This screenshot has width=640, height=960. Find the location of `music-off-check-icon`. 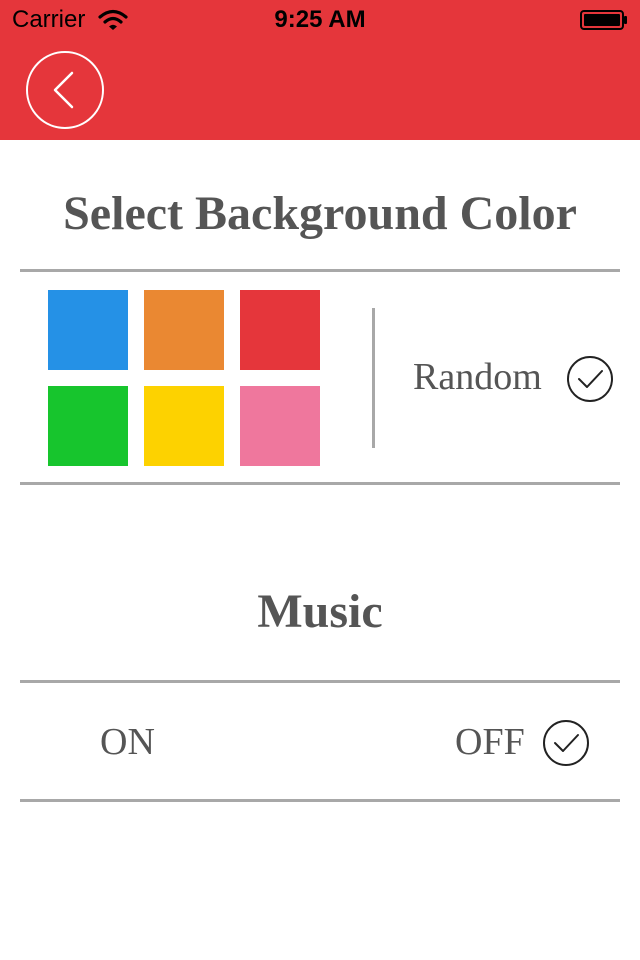

music-off-check-icon is located at coordinates (566, 743).